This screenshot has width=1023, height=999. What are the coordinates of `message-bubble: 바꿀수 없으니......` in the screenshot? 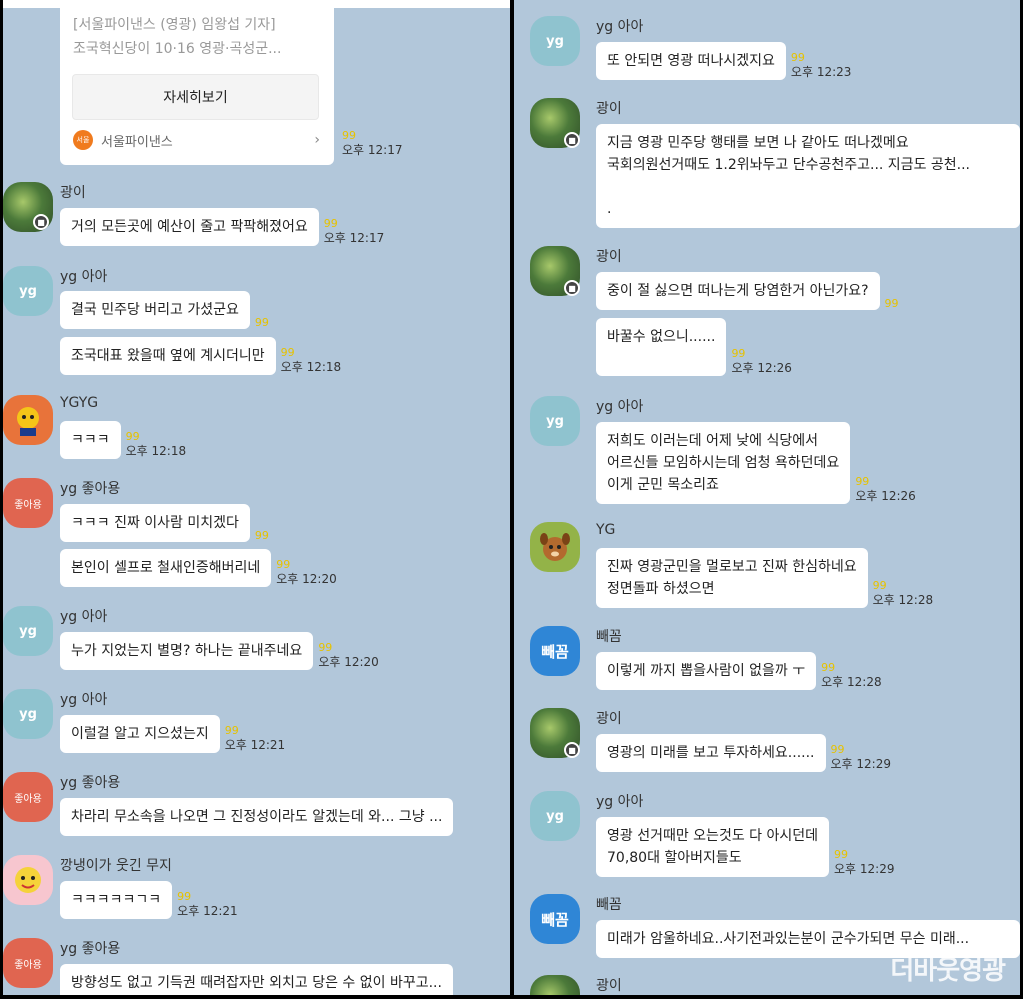 It's located at (661, 347).